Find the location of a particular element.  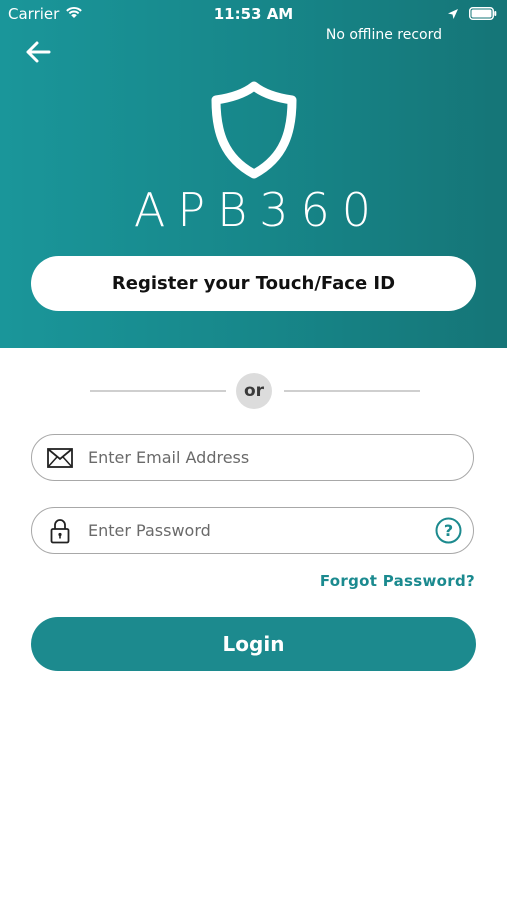

register-touch-id-button: Register your Touch/Face ID is located at coordinates (253, 283).